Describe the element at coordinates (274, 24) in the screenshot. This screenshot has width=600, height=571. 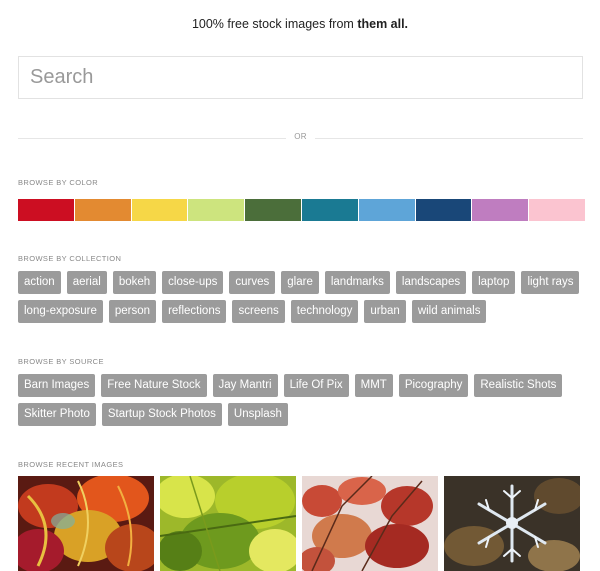
I see `tagline-prefix: 100% free stock images from` at that location.